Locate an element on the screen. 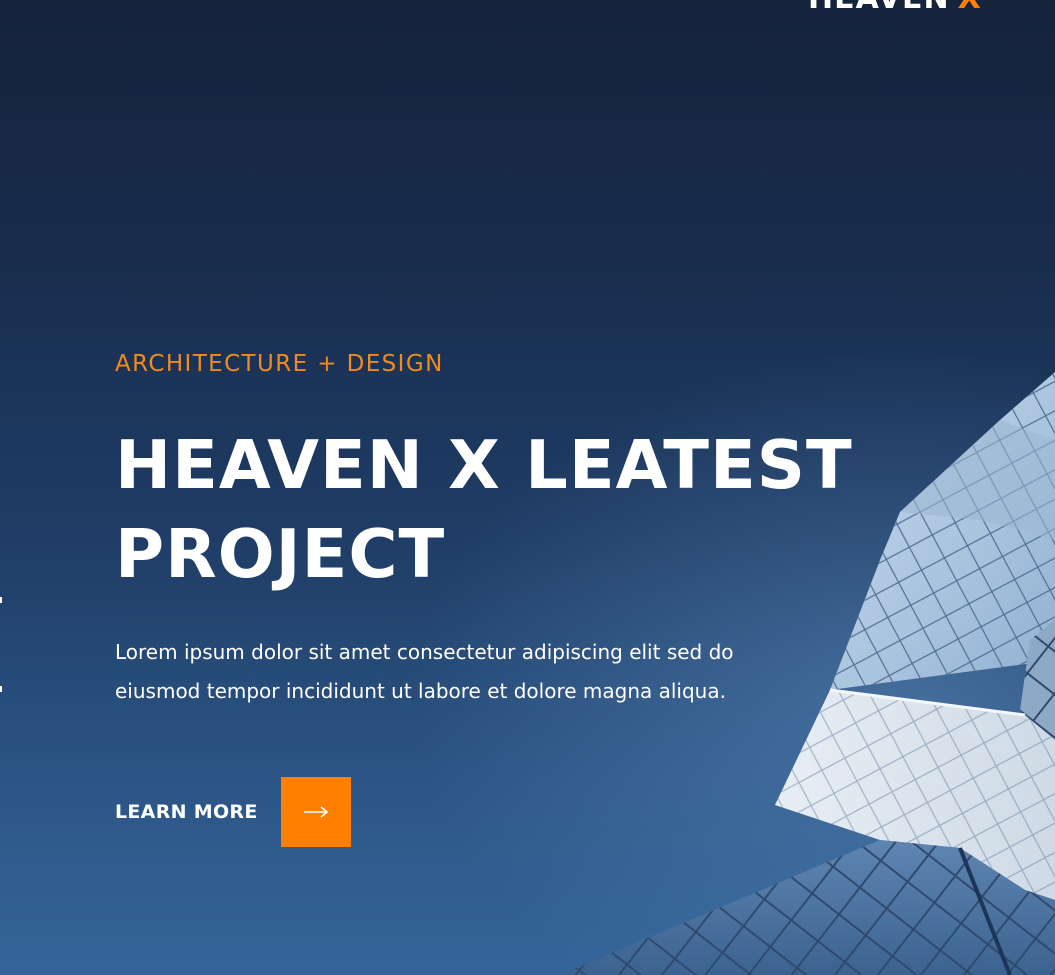 The width and height of the screenshot is (1055, 975). hero-title-line-2: PROJECT is located at coordinates (280, 554).